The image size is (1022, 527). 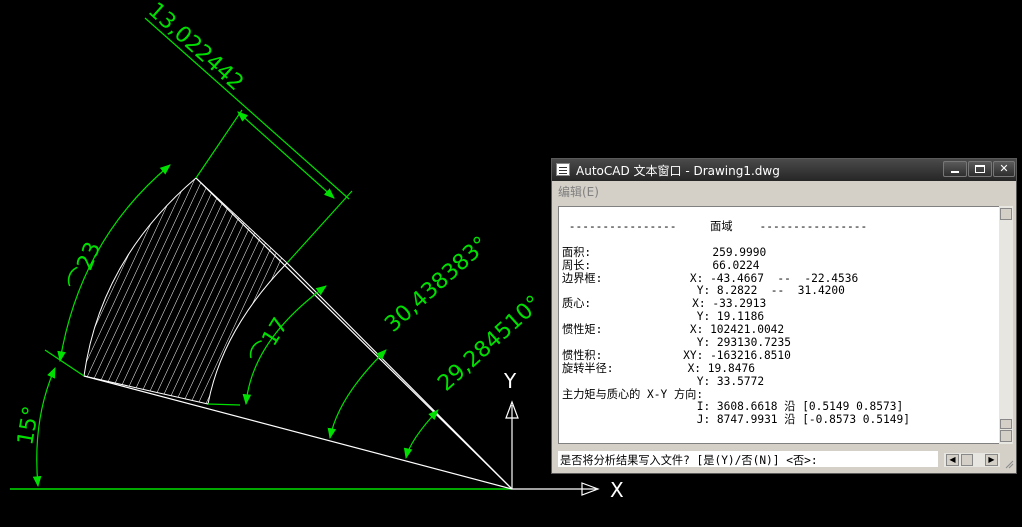 I want to click on title-bar: AutoCAD 文本窗口 - Drawing1.dwg ✕, so click(x=784, y=170).